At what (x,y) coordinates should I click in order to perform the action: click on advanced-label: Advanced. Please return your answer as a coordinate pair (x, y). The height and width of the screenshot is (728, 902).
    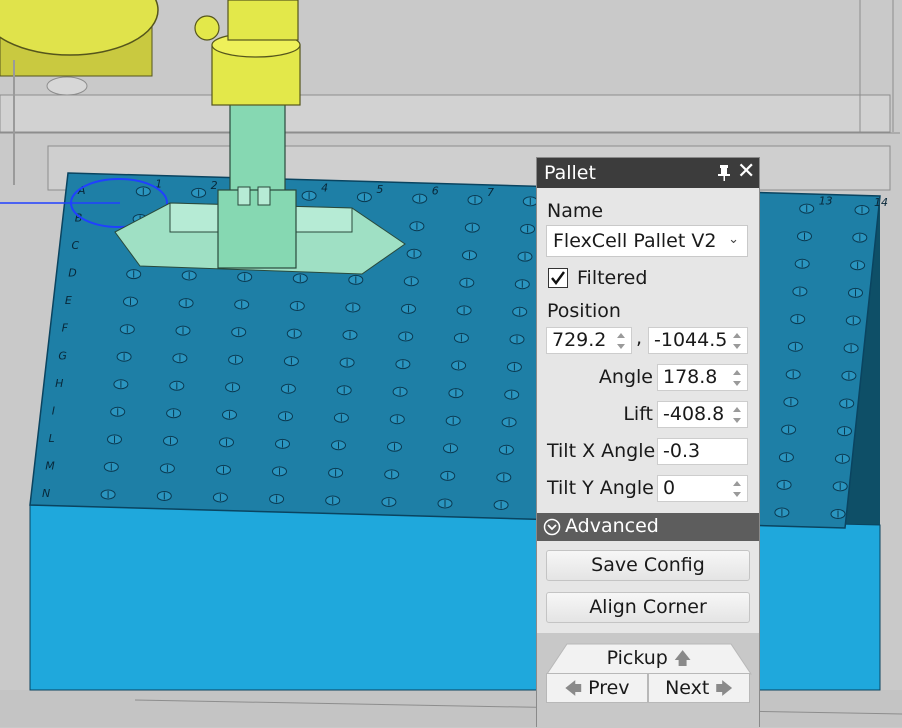
    Looking at the image, I should click on (612, 526).